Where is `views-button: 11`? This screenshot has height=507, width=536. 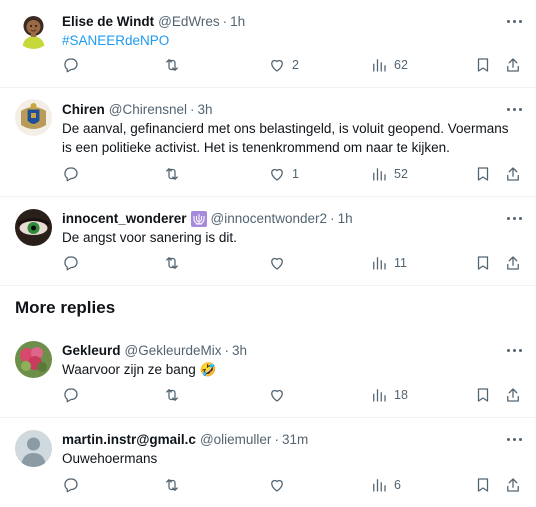
views-button: 11 is located at coordinates (388, 263).